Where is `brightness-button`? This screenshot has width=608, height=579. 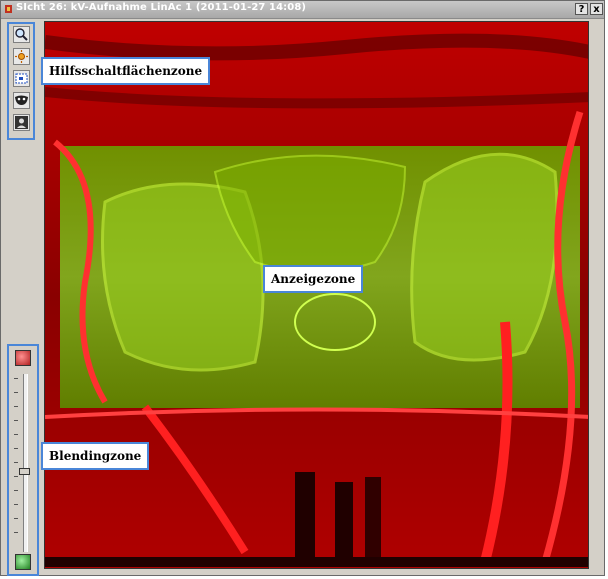 brightness-button is located at coordinates (21, 56).